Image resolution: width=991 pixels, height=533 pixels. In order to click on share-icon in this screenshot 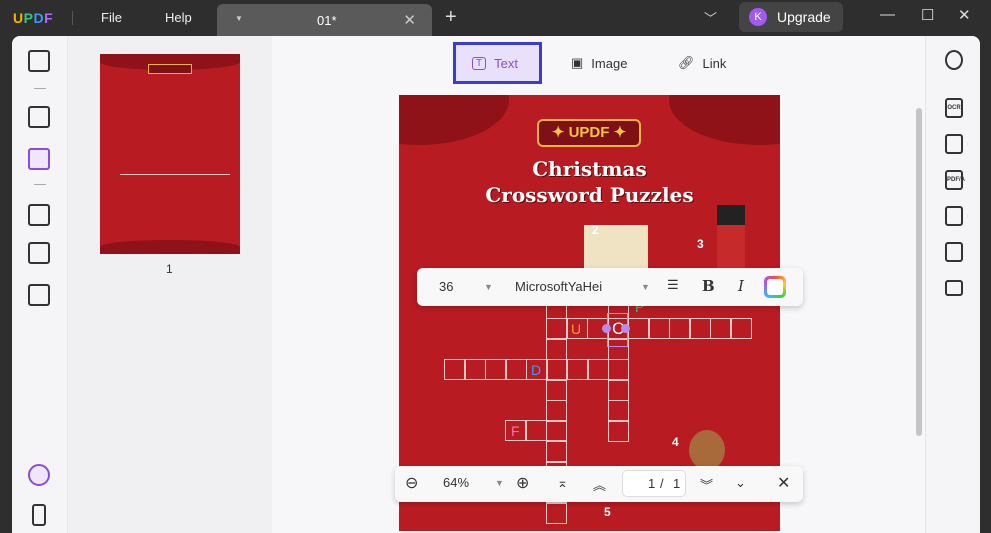, I will do `click(954, 252)`.